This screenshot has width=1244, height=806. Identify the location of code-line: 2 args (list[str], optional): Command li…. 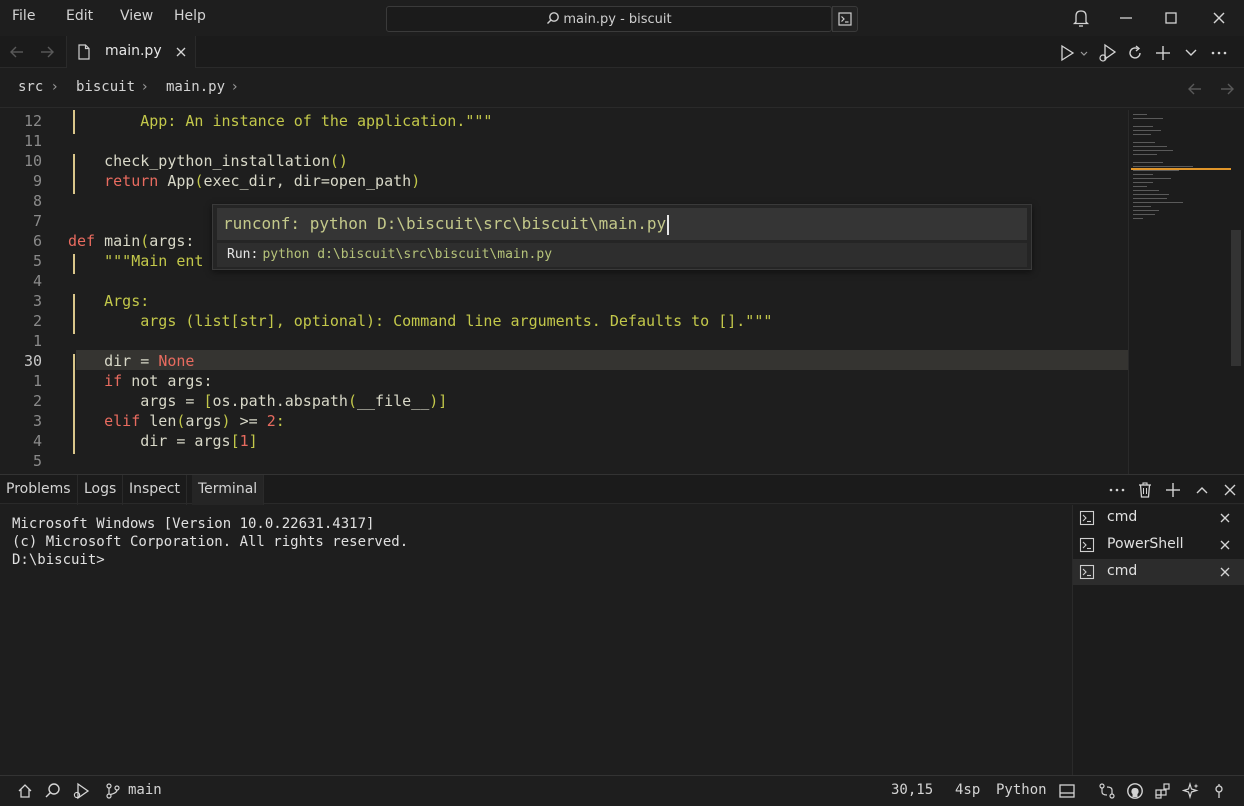
(564, 320).